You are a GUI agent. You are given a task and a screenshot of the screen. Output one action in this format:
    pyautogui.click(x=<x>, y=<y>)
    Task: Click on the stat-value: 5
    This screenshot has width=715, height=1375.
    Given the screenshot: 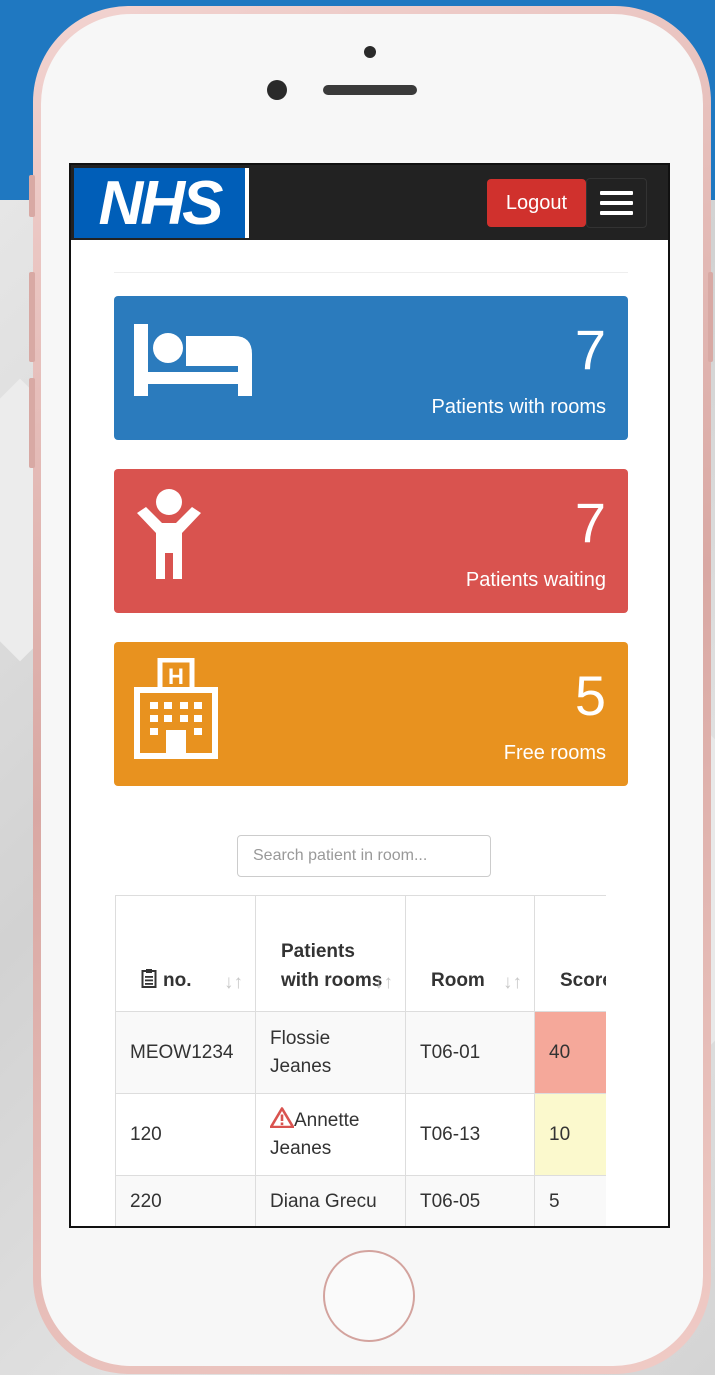 What is the action you would take?
    pyautogui.click(x=590, y=695)
    